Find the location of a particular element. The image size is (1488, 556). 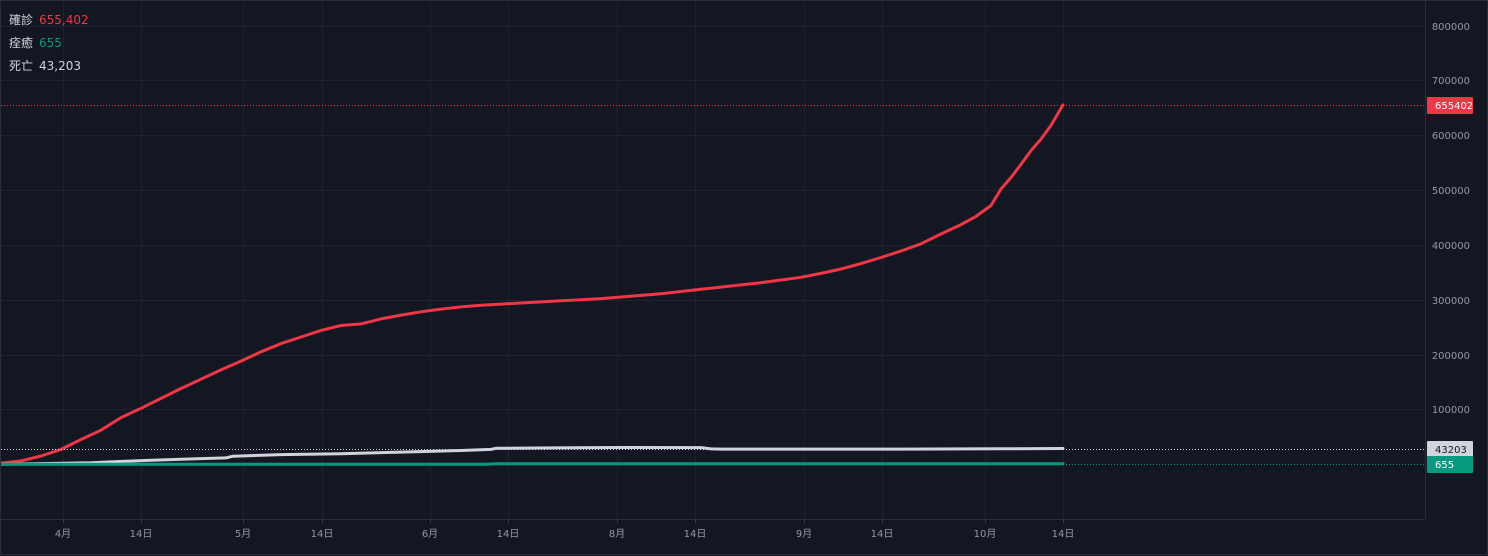

y-tick-label: 300000 is located at coordinates (1451, 301).